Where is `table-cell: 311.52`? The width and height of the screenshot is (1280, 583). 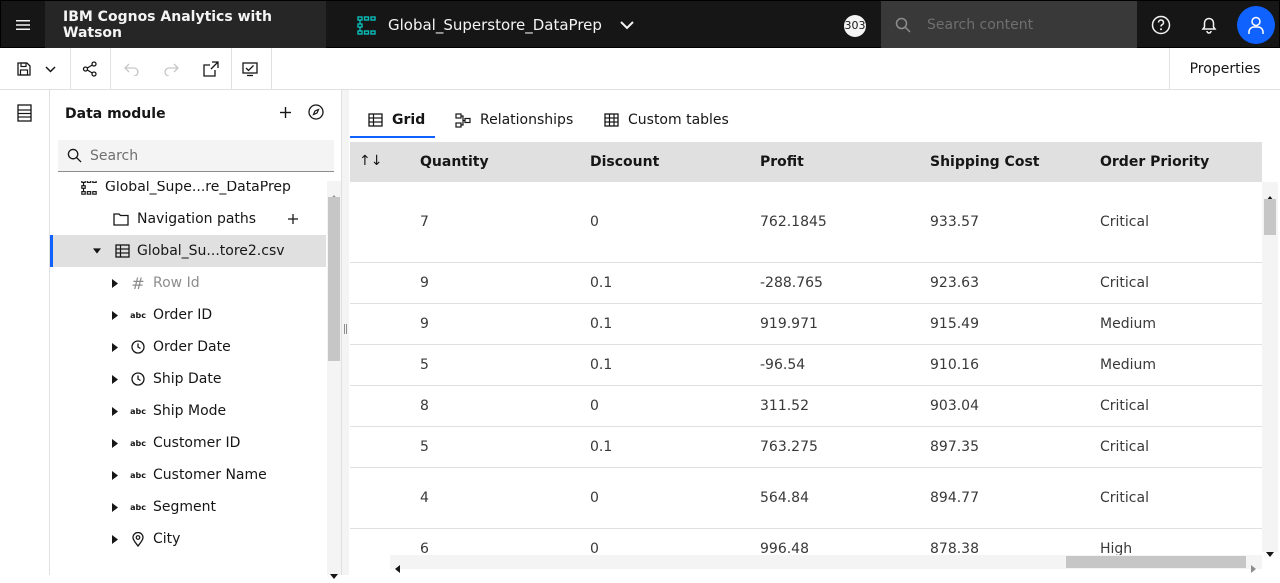 table-cell: 311.52 is located at coordinates (784, 406).